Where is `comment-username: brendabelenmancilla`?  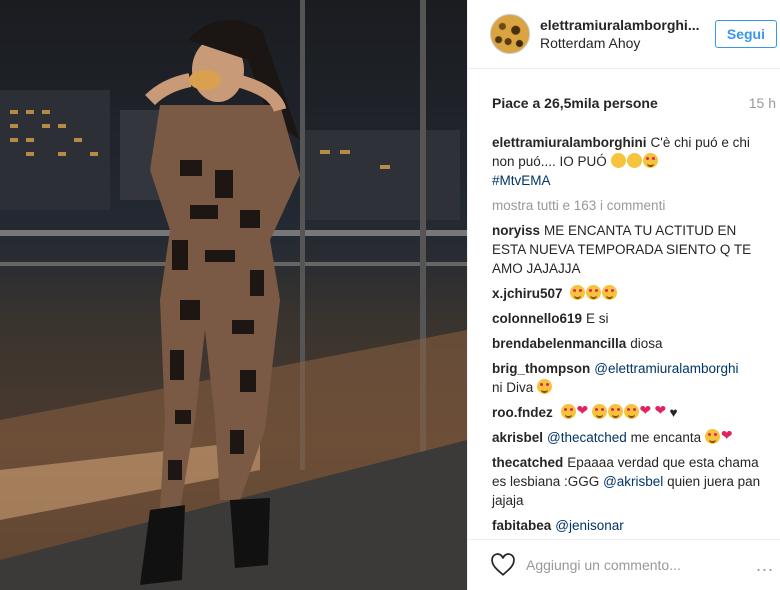 comment-username: brendabelenmancilla is located at coordinates (559, 343).